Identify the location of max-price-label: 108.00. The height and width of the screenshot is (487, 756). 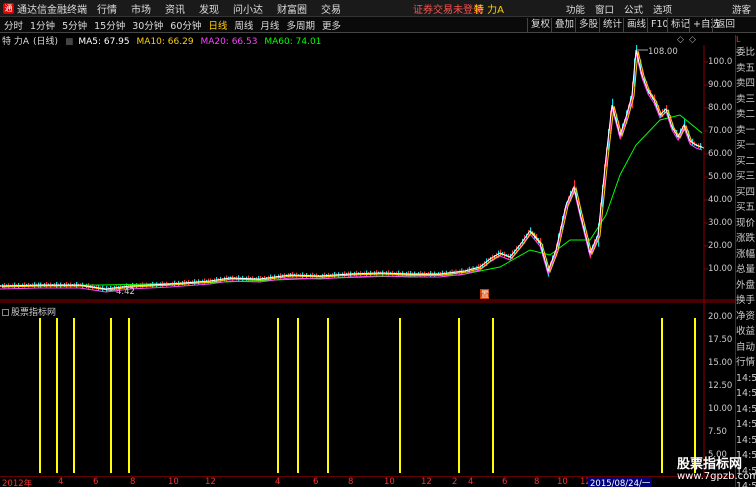
(663, 52).